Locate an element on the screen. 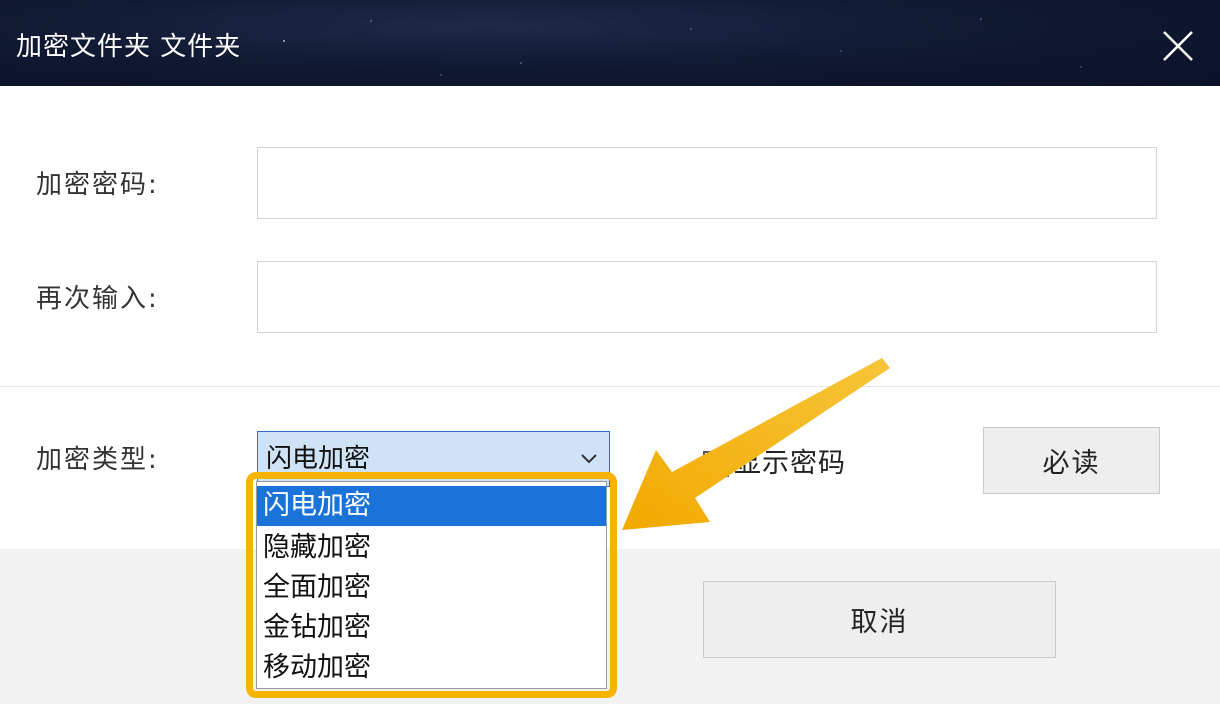 The image size is (1220, 704). close-icon is located at coordinates (1178, 46).